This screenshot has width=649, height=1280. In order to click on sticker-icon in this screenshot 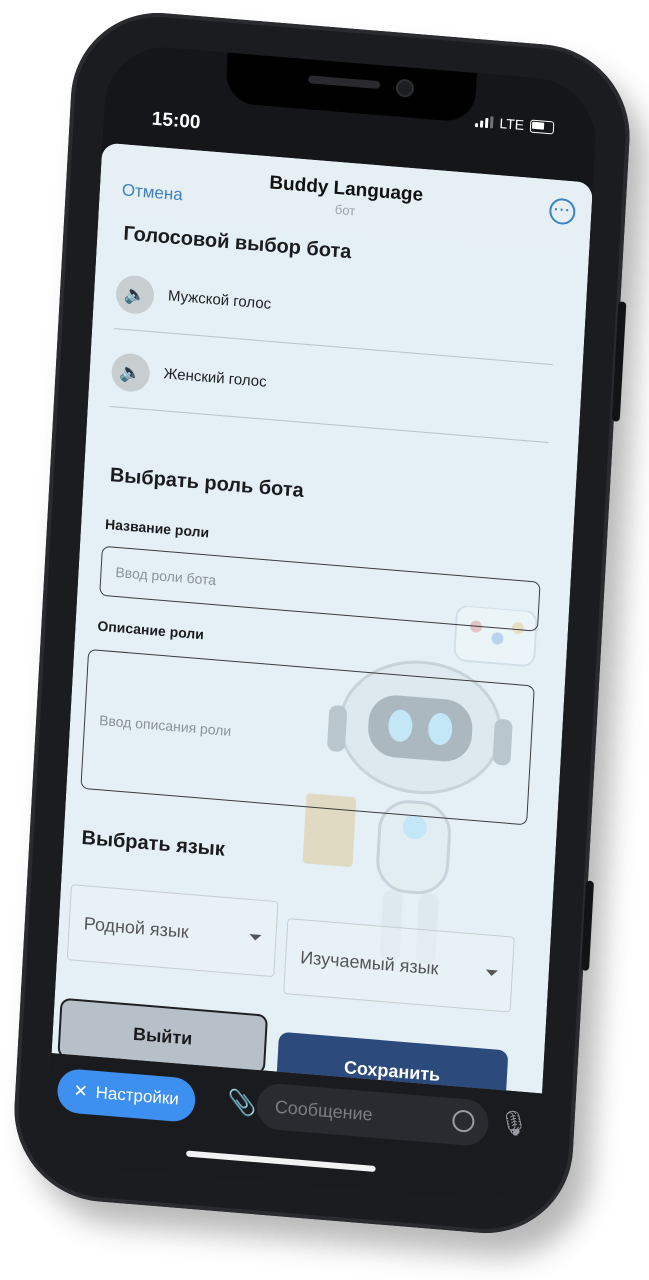, I will do `click(463, 1121)`.